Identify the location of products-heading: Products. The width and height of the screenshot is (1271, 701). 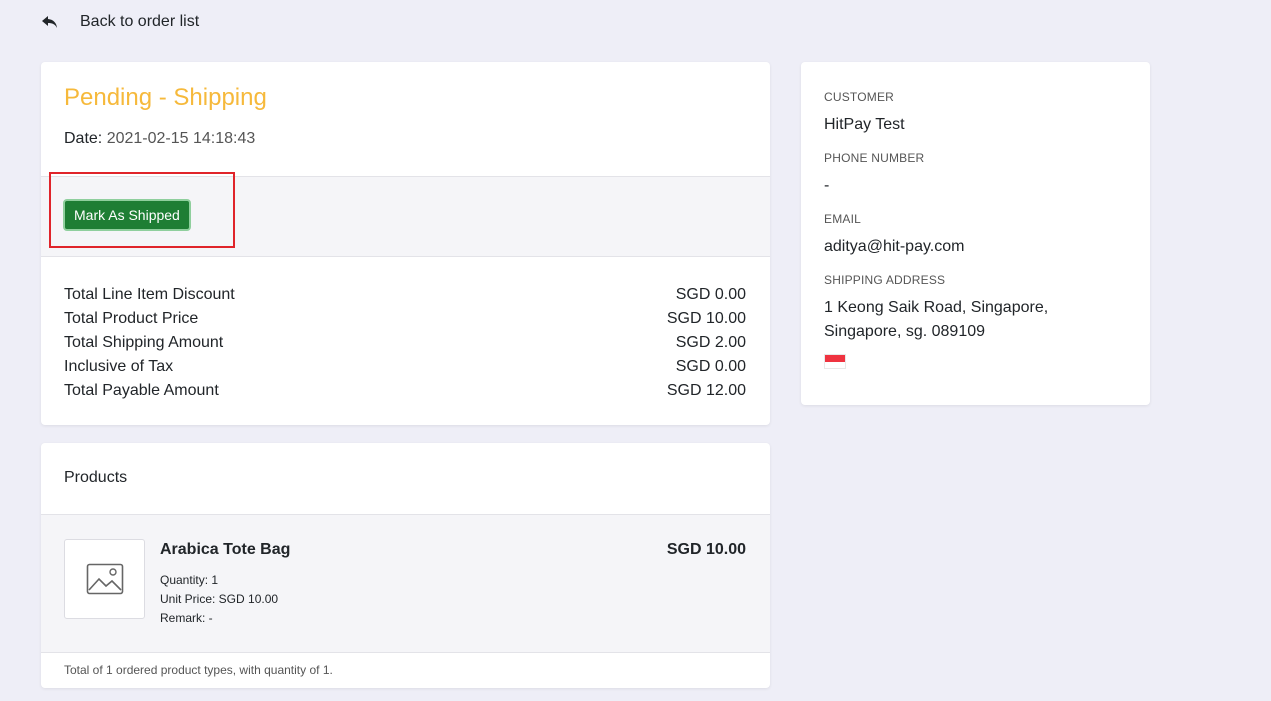
(405, 479).